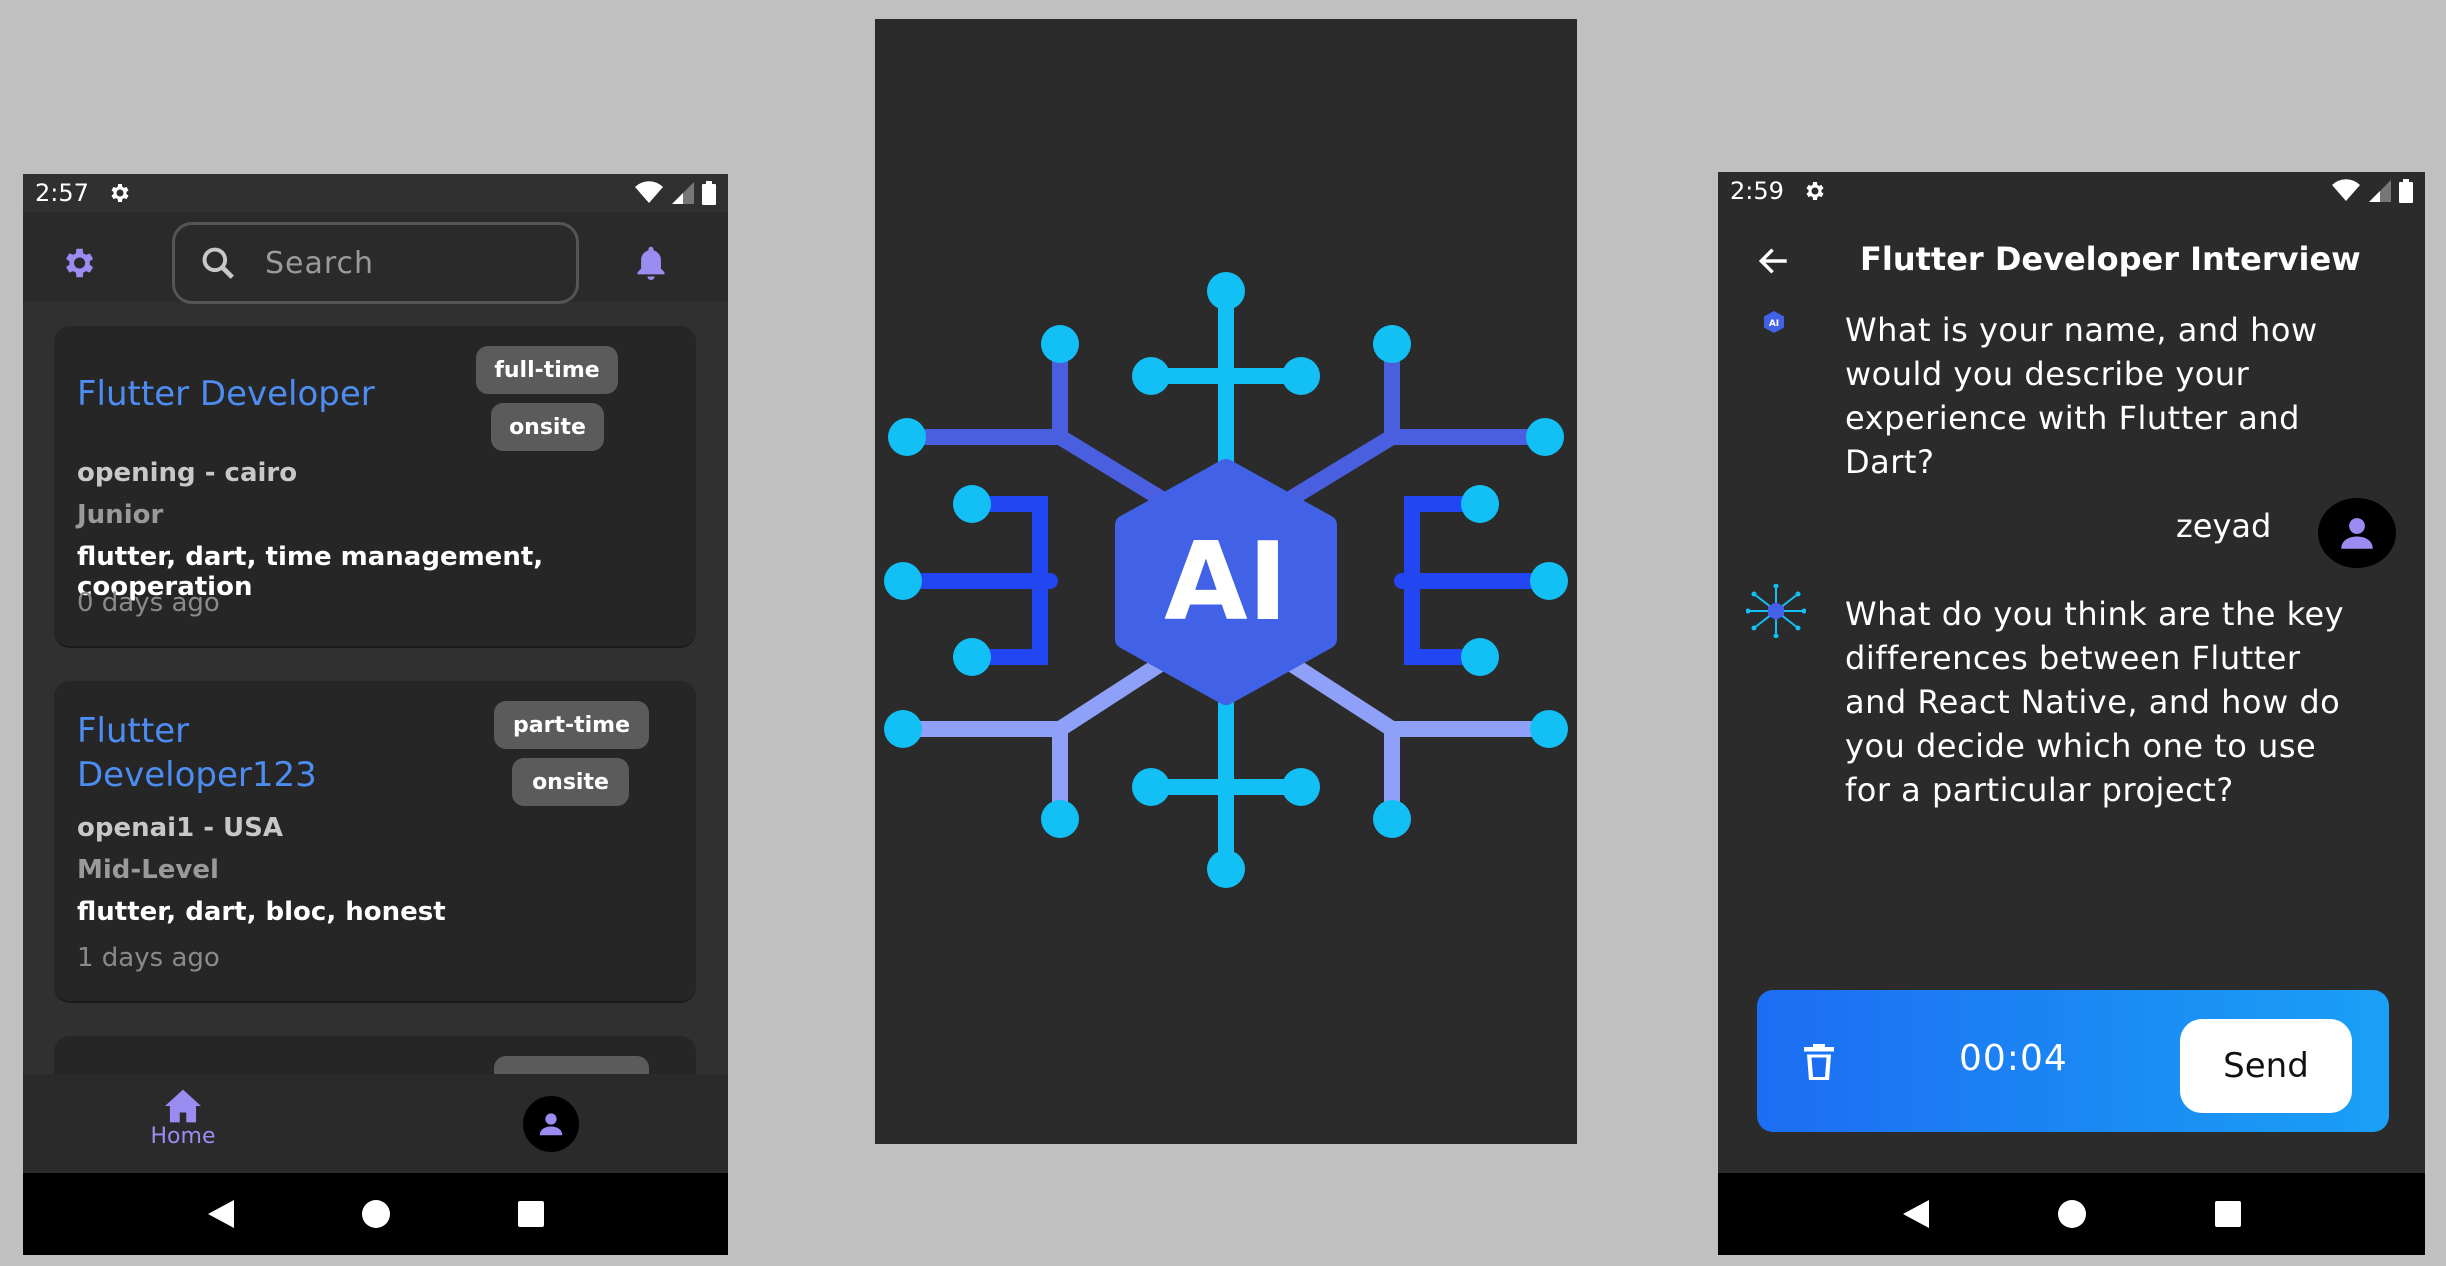 The height and width of the screenshot is (1266, 2446). I want to click on search-input: Search, so click(375, 263).